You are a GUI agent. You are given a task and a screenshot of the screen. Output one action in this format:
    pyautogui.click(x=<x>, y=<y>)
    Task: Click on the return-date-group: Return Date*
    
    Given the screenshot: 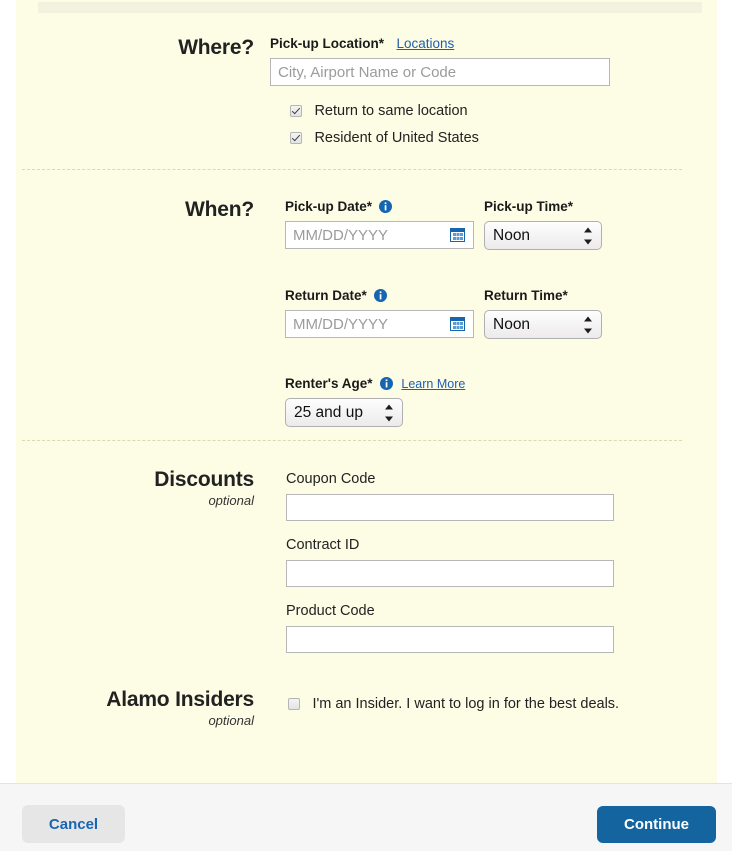 What is the action you would take?
    pyautogui.click(x=379, y=313)
    